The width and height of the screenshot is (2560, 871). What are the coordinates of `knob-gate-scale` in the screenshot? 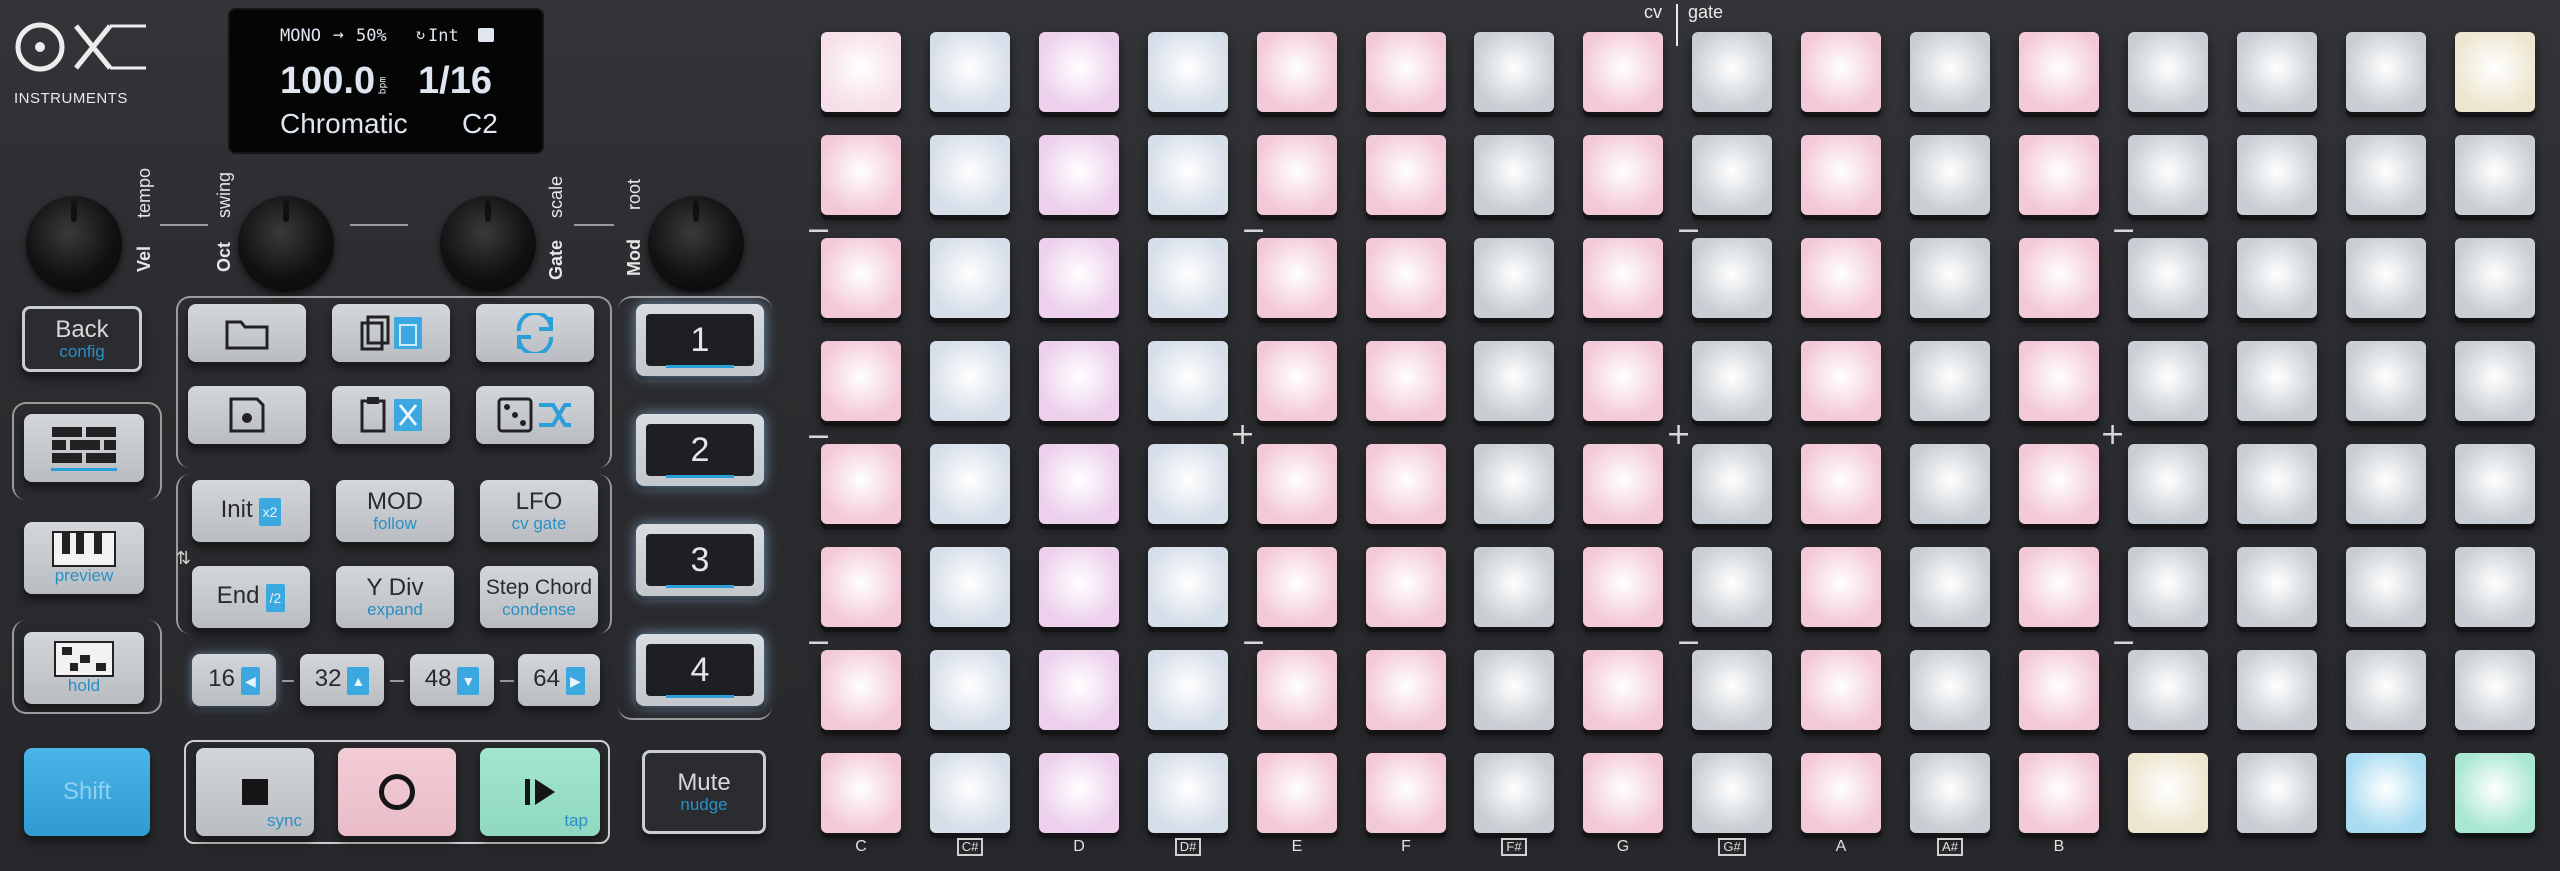 It's located at (488, 244).